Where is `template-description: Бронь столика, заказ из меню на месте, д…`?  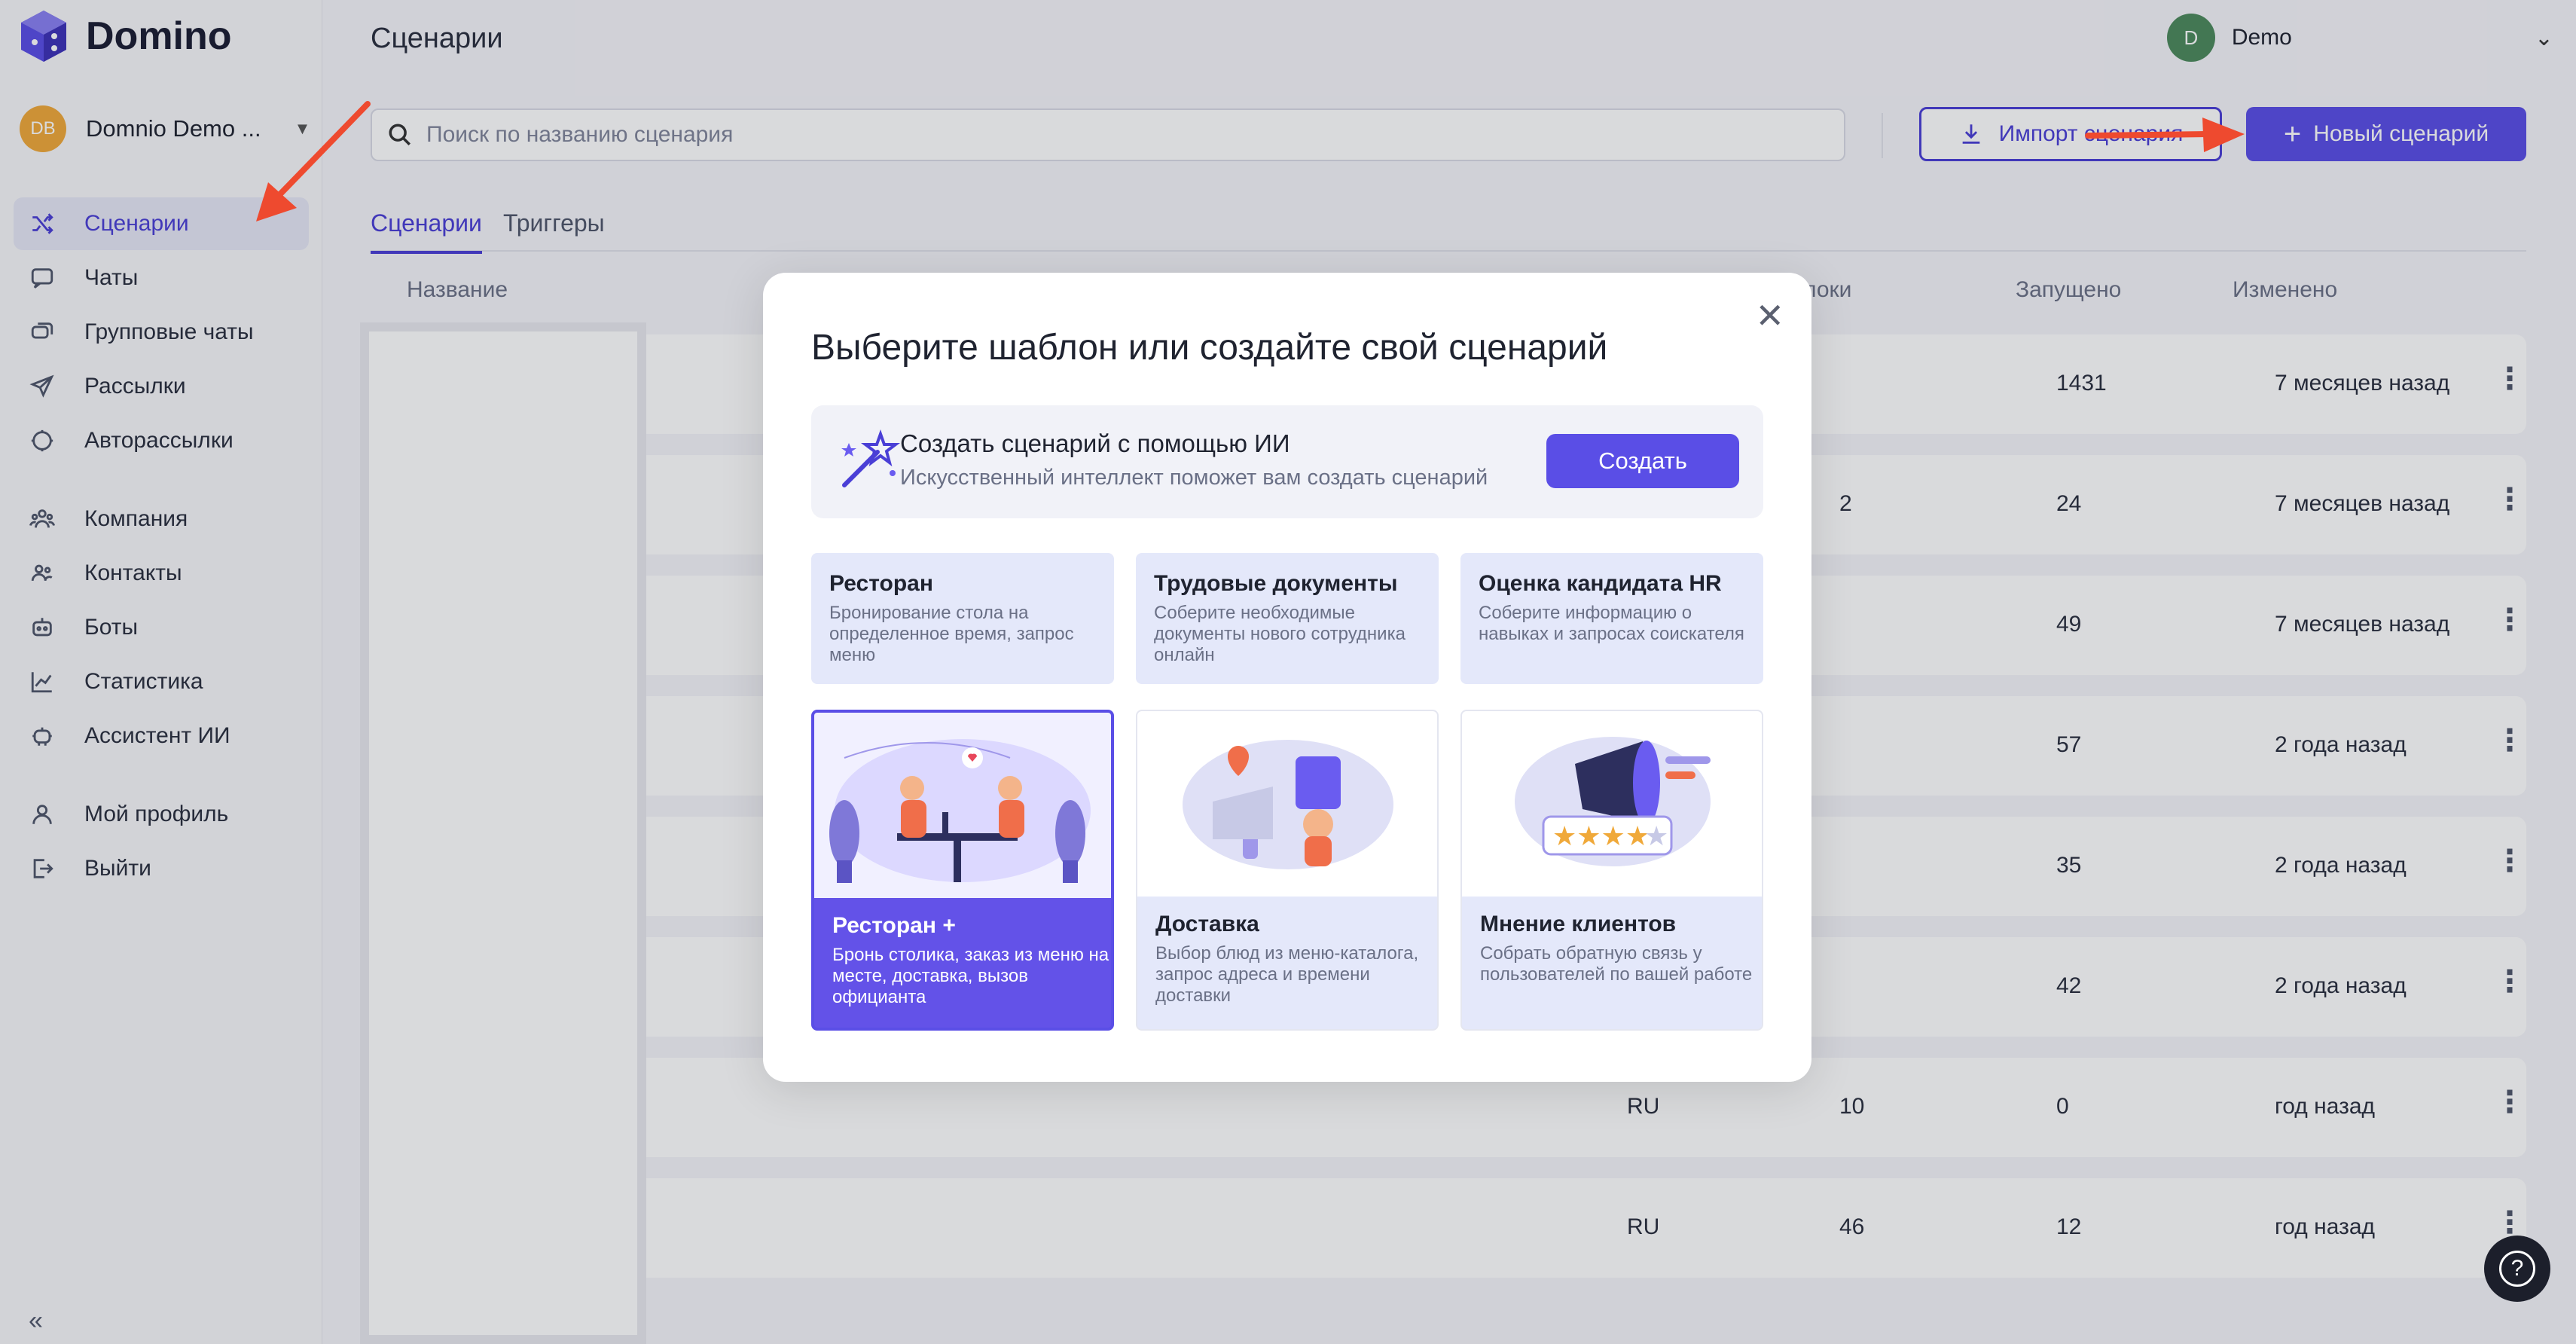
template-description: Бронь столика, заказ из меню на месте, д… is located at coordinates (971, 976).